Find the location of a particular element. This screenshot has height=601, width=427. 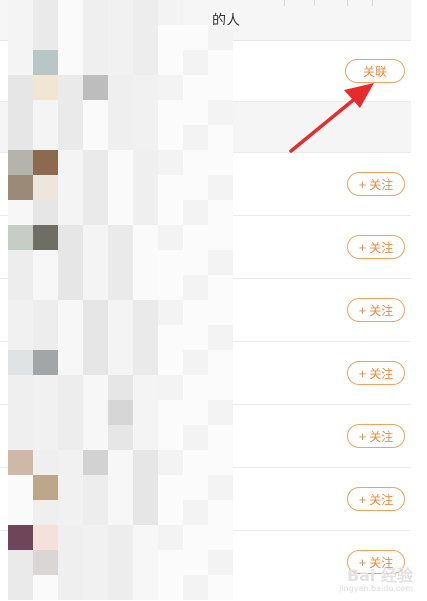

watermark-sub: jingyan.baidu.com is located at coordinates (376, 588).